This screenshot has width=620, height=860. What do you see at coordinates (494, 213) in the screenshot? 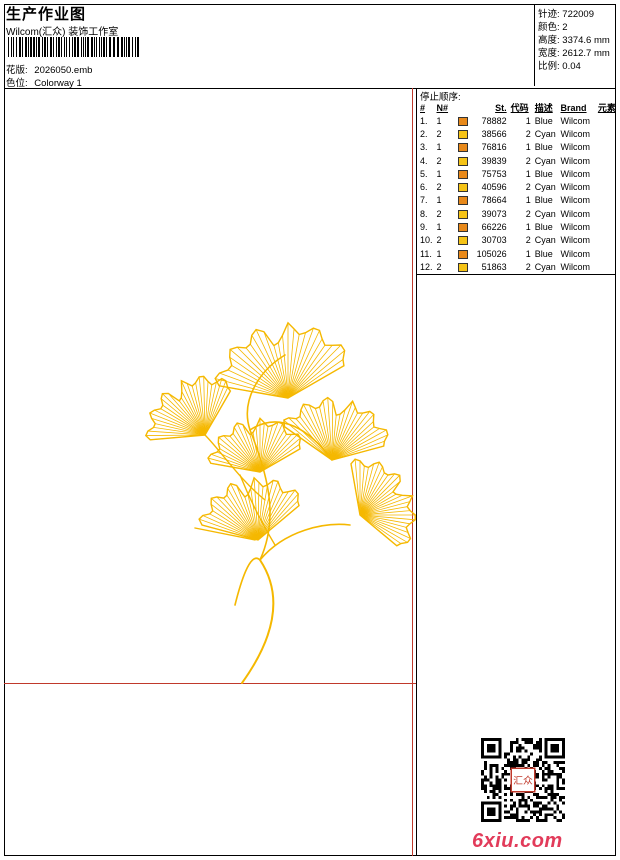
I see `row-stitches: 39073` at bounding box center [494, 213].